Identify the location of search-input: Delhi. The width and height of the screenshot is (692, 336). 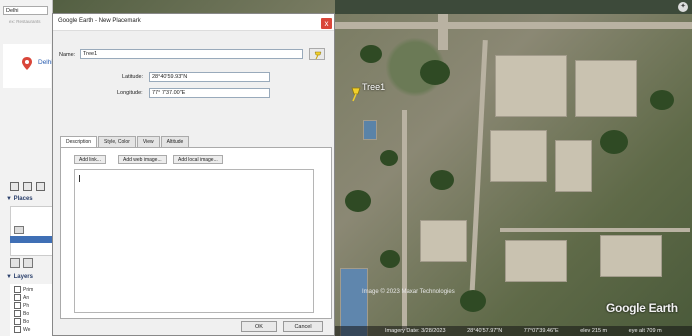
(25, 10).